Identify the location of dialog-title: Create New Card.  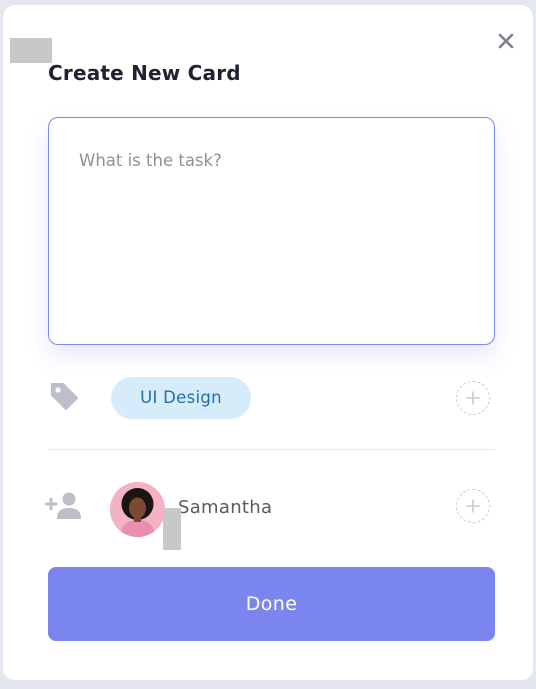
(144, 73).